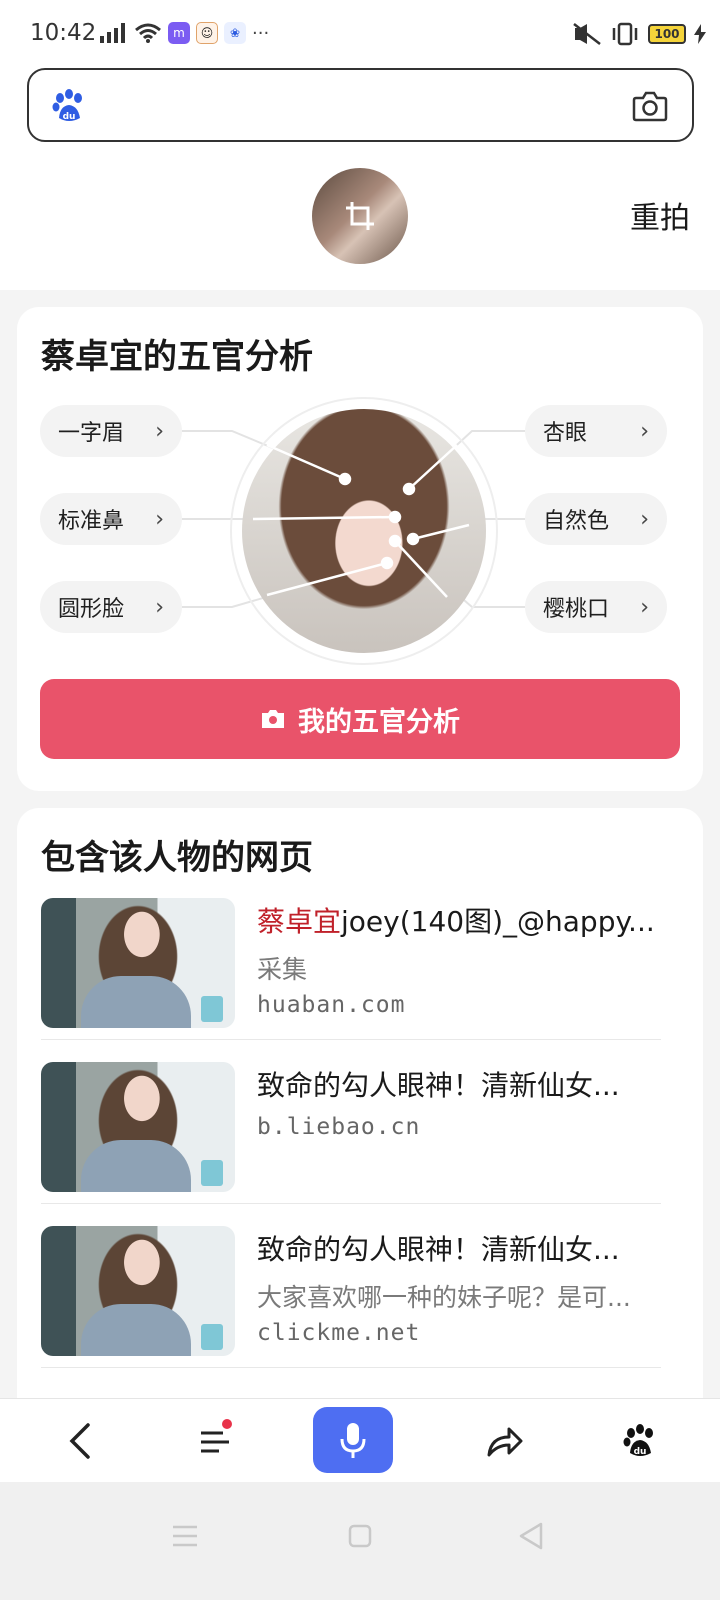  What do you see at coordinates (177, 858) in the screenshot?
I see `related-pages-title: 包含该人物的网页` at bounding box center [177, 858].